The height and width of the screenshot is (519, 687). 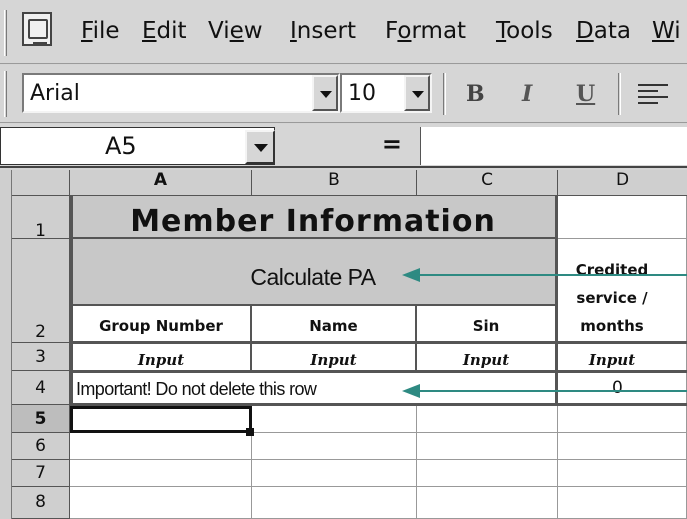 What do you see at coordinates (666, 31) in the screenshot?
I see `menu-window: Wi` at bounding box center [666, 31].